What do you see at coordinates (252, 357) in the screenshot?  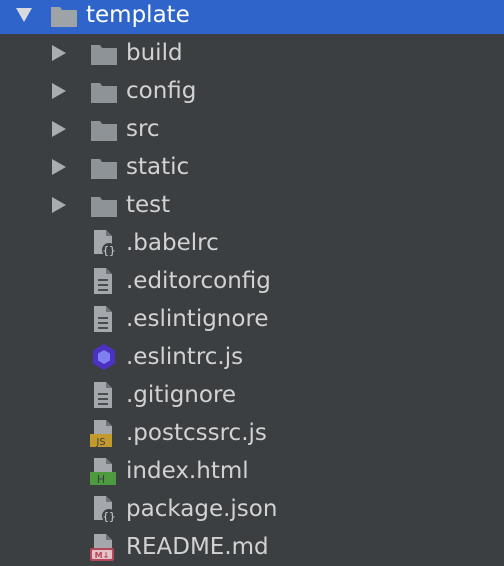 I see `tree-file-eslintrc: .eslintrc.js` at bounding box center [252, 357].